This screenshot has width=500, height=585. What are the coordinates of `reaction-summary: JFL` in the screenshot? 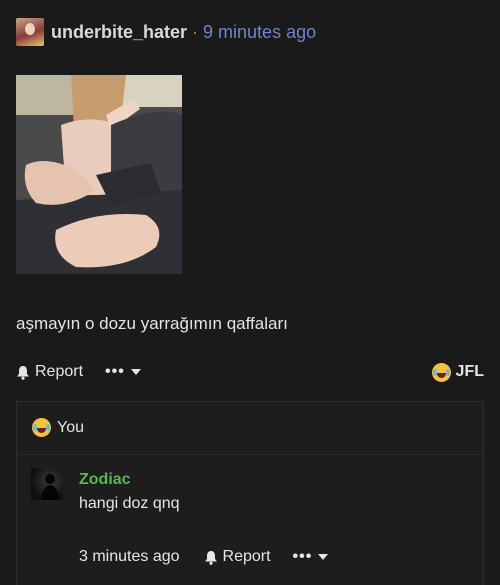 It's located at (457, 372).